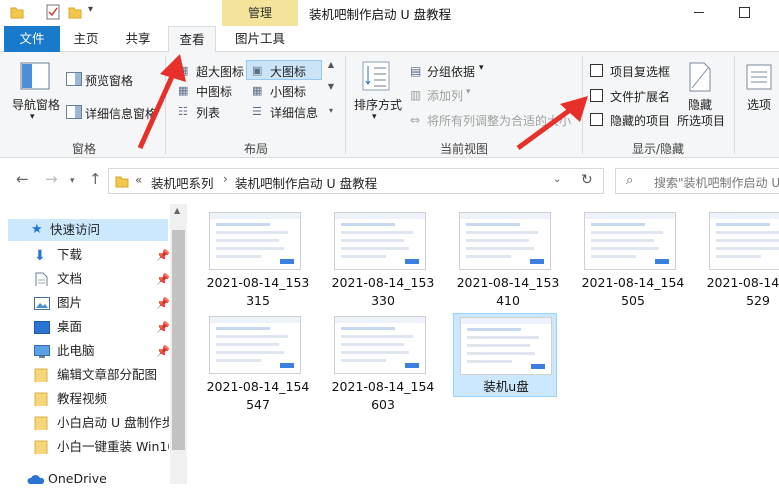  What do you see at coordinates (389, 39) in the screenshot?
I see `ribbon-tab-bar: 文件 主页 共享 查看 图片工具` at bounding box center [389, 39].